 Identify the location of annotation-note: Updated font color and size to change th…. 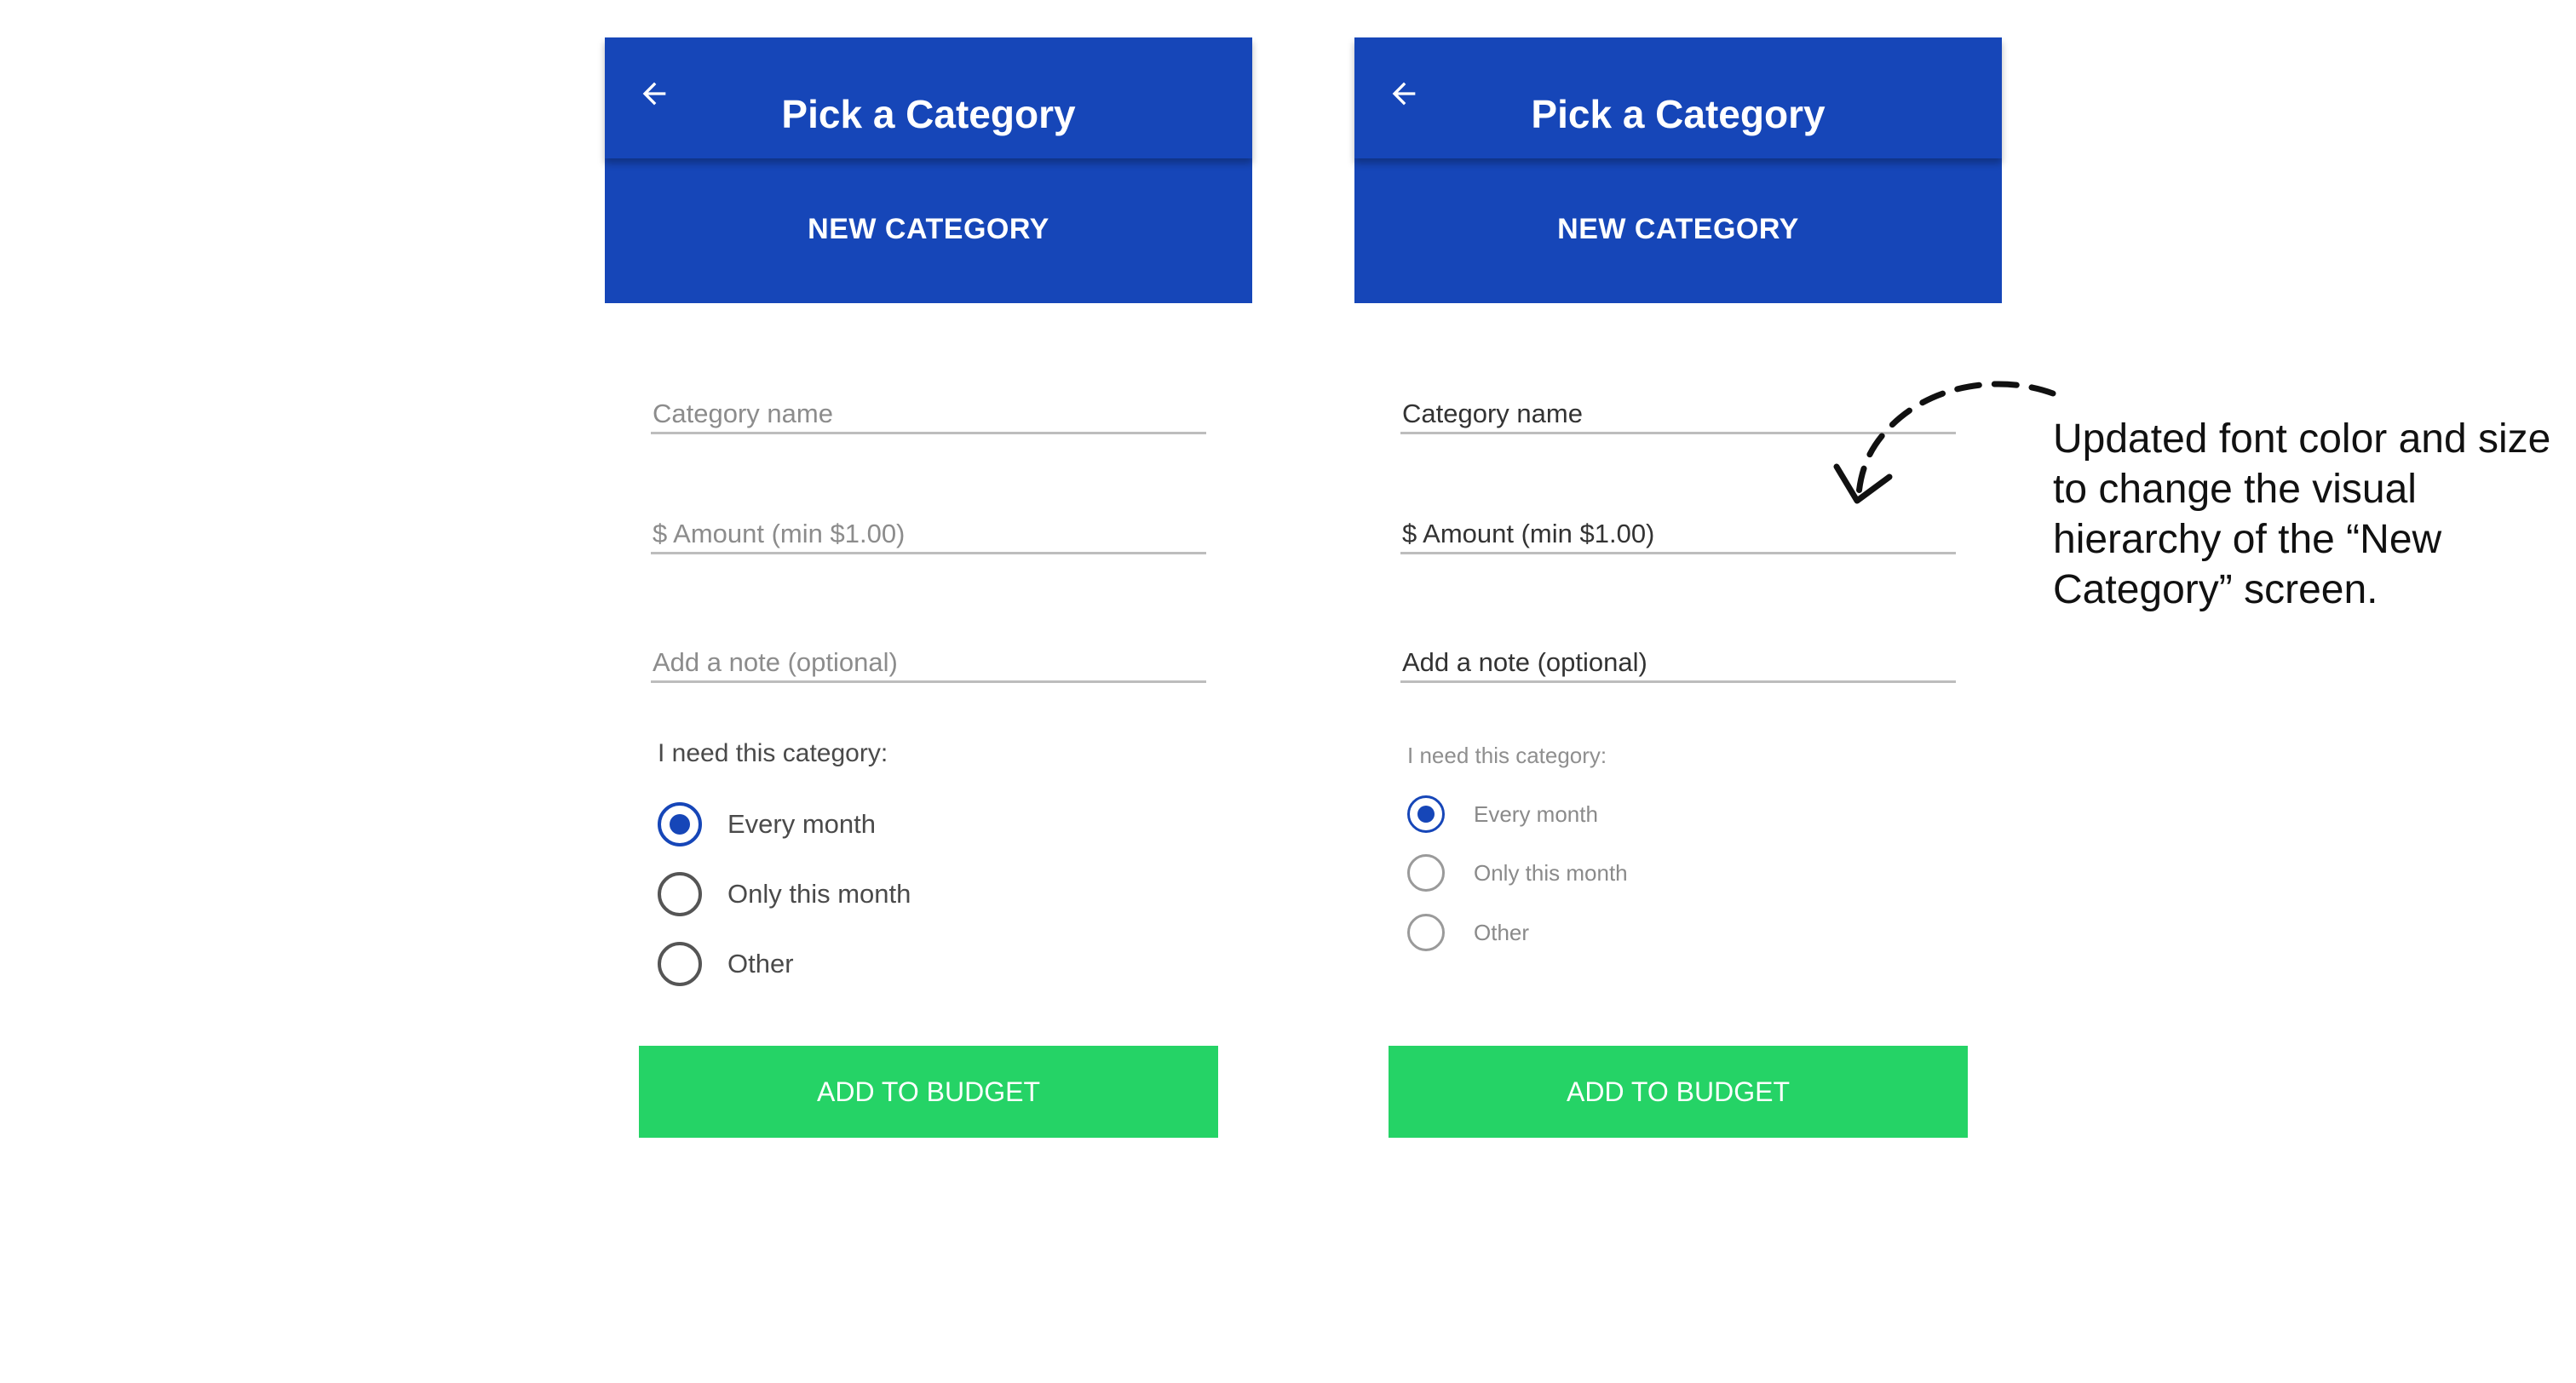
(2302, 514).